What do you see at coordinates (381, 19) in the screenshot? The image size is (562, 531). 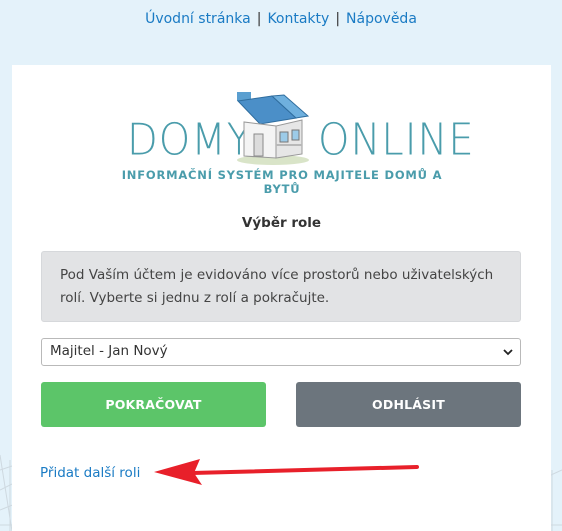 I see `nav-help-link: Nápověda` at bounding box center [381, 19].